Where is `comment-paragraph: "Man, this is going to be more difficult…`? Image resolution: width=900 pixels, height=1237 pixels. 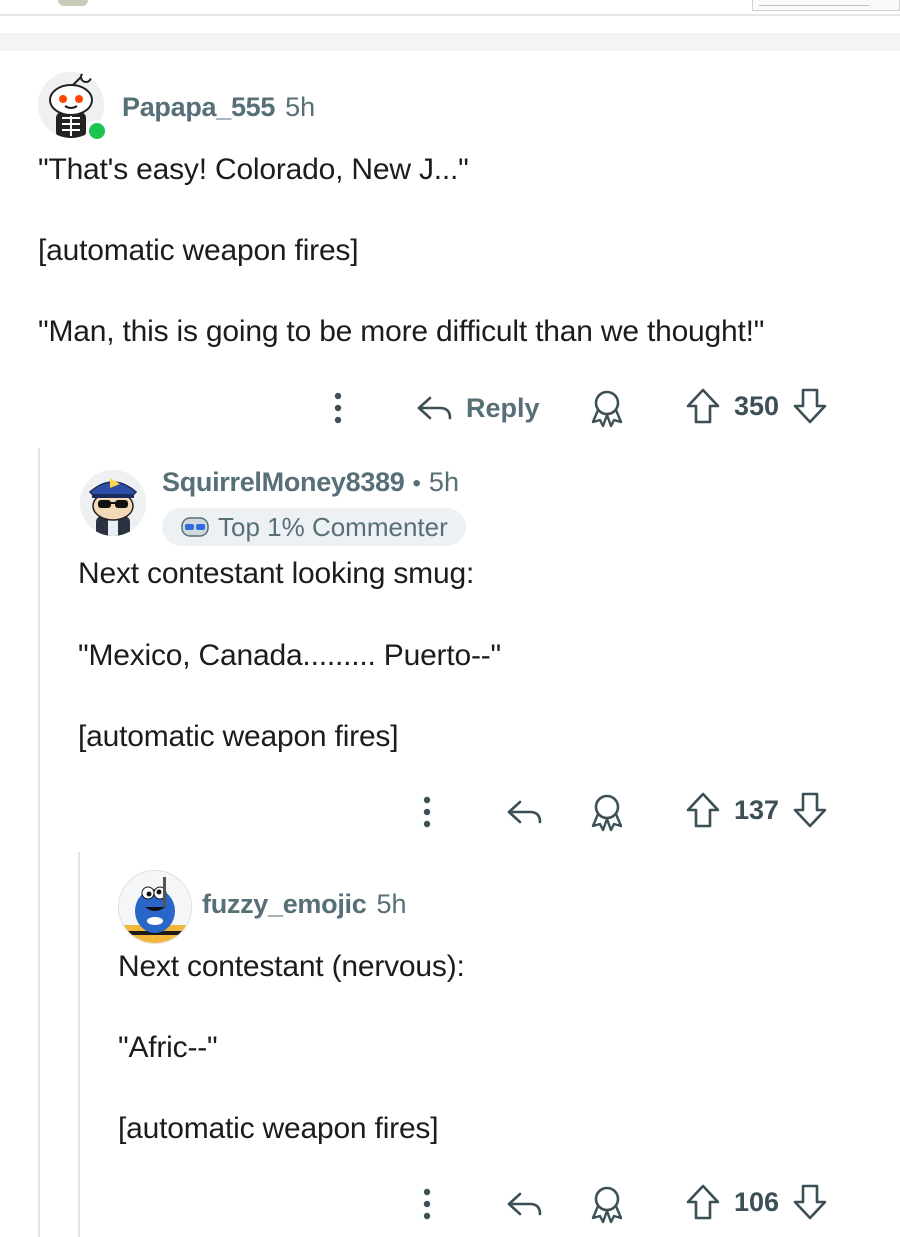
comment-paragraph: "Man, this is going to be more difficult… is located at coordinates (401, 331).